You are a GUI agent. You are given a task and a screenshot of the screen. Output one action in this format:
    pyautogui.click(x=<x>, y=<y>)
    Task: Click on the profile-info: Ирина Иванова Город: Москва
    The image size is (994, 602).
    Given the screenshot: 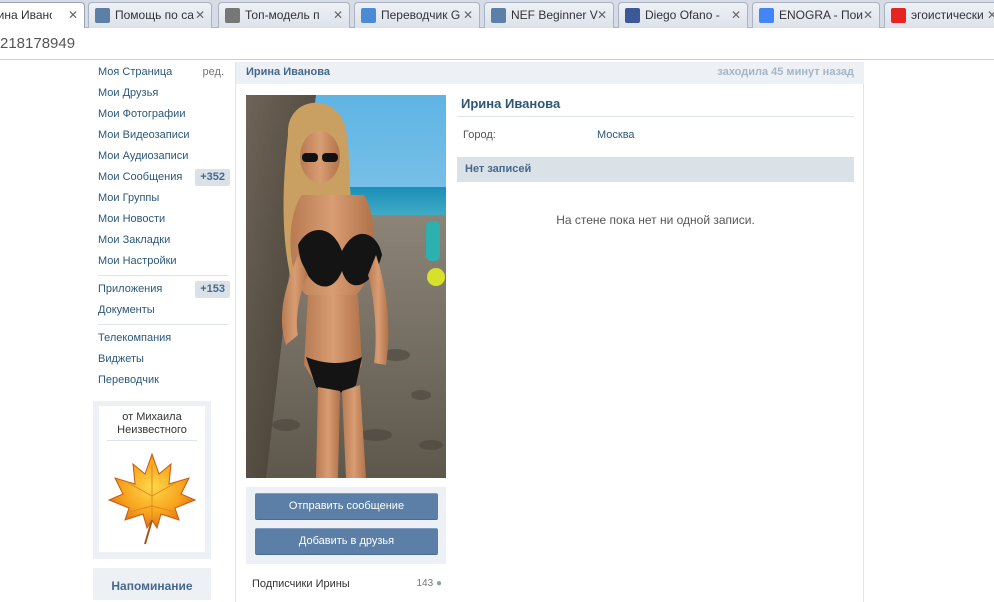 What is the action you would take?
    pyautogui.click(x=655, y=124)
    